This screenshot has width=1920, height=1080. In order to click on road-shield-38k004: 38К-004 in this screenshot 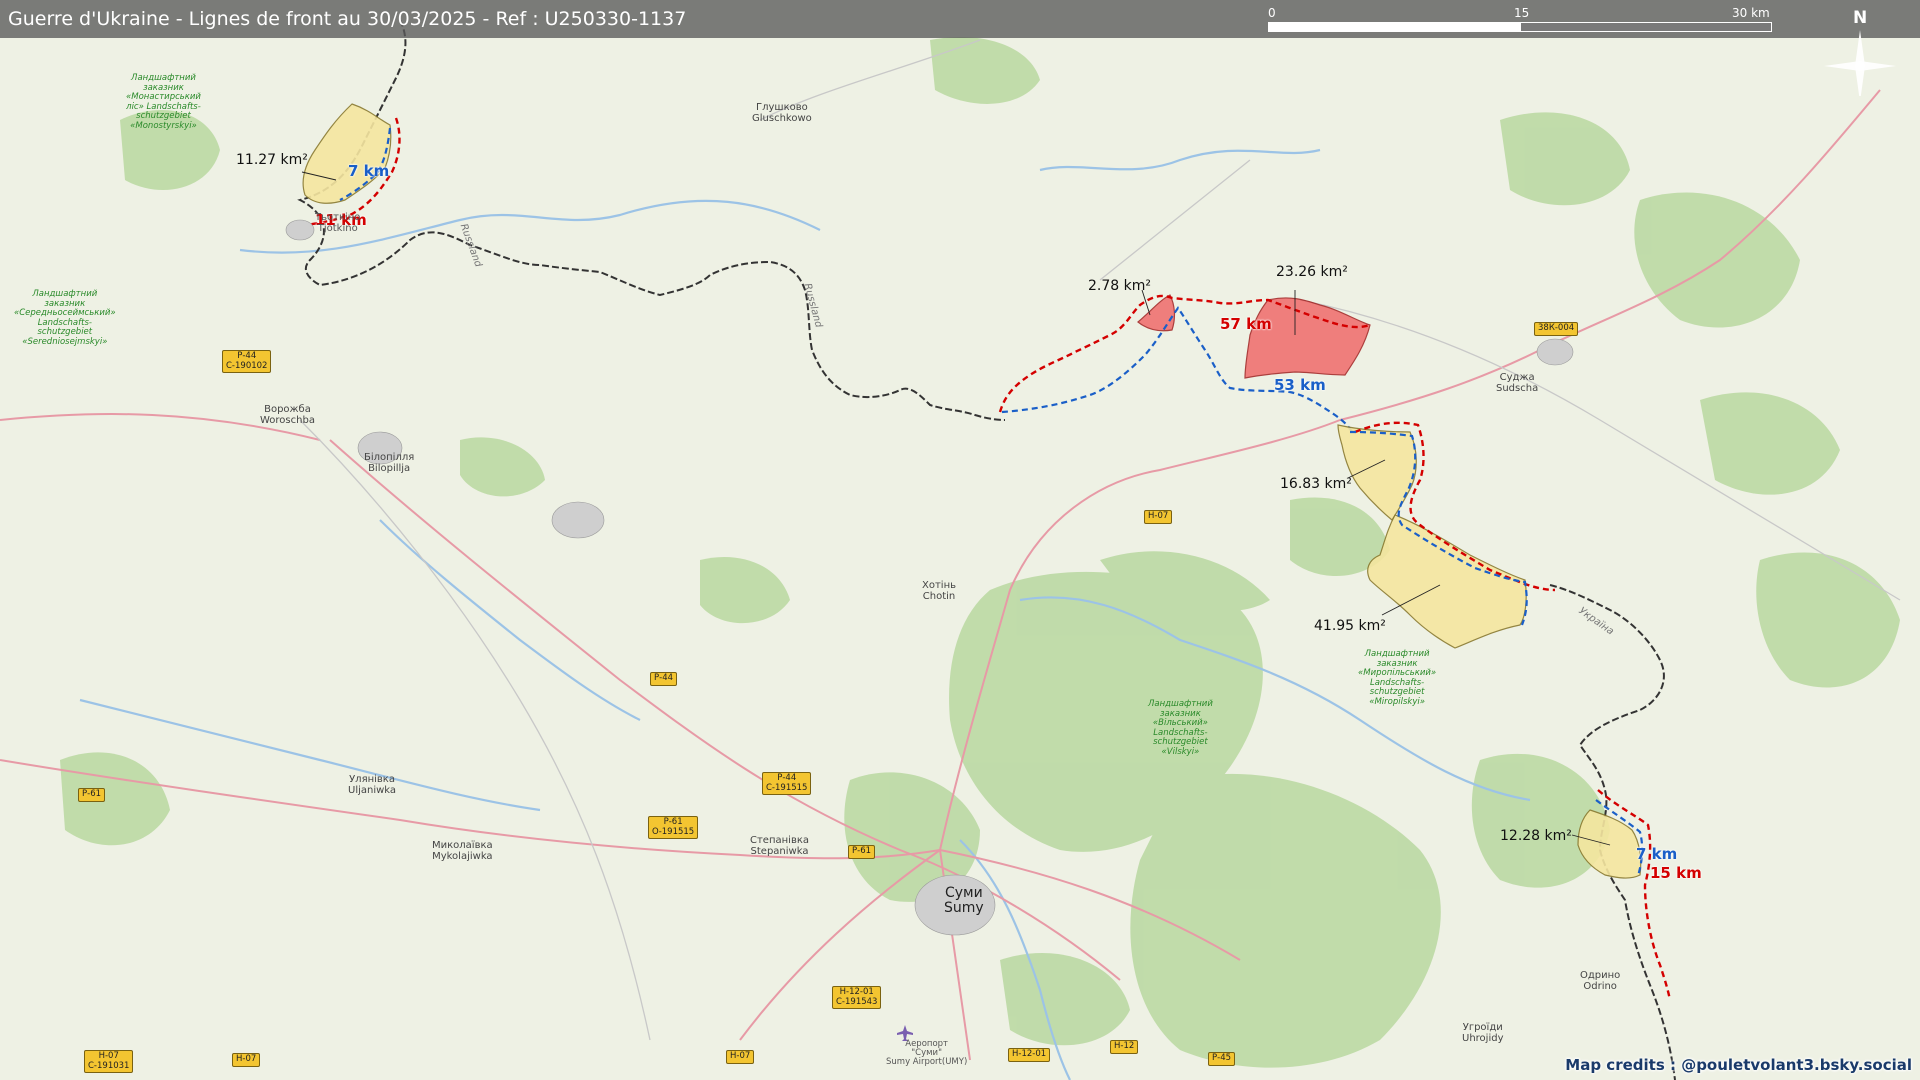, I will do `click(1556, 329)`.